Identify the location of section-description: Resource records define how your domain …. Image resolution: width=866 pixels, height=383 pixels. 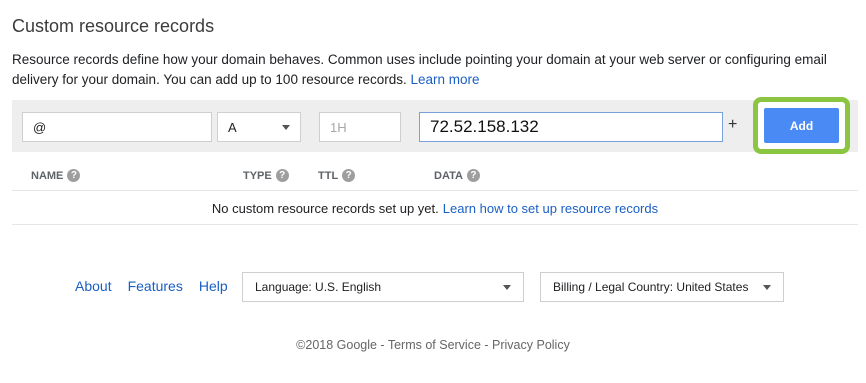
(432, 70).